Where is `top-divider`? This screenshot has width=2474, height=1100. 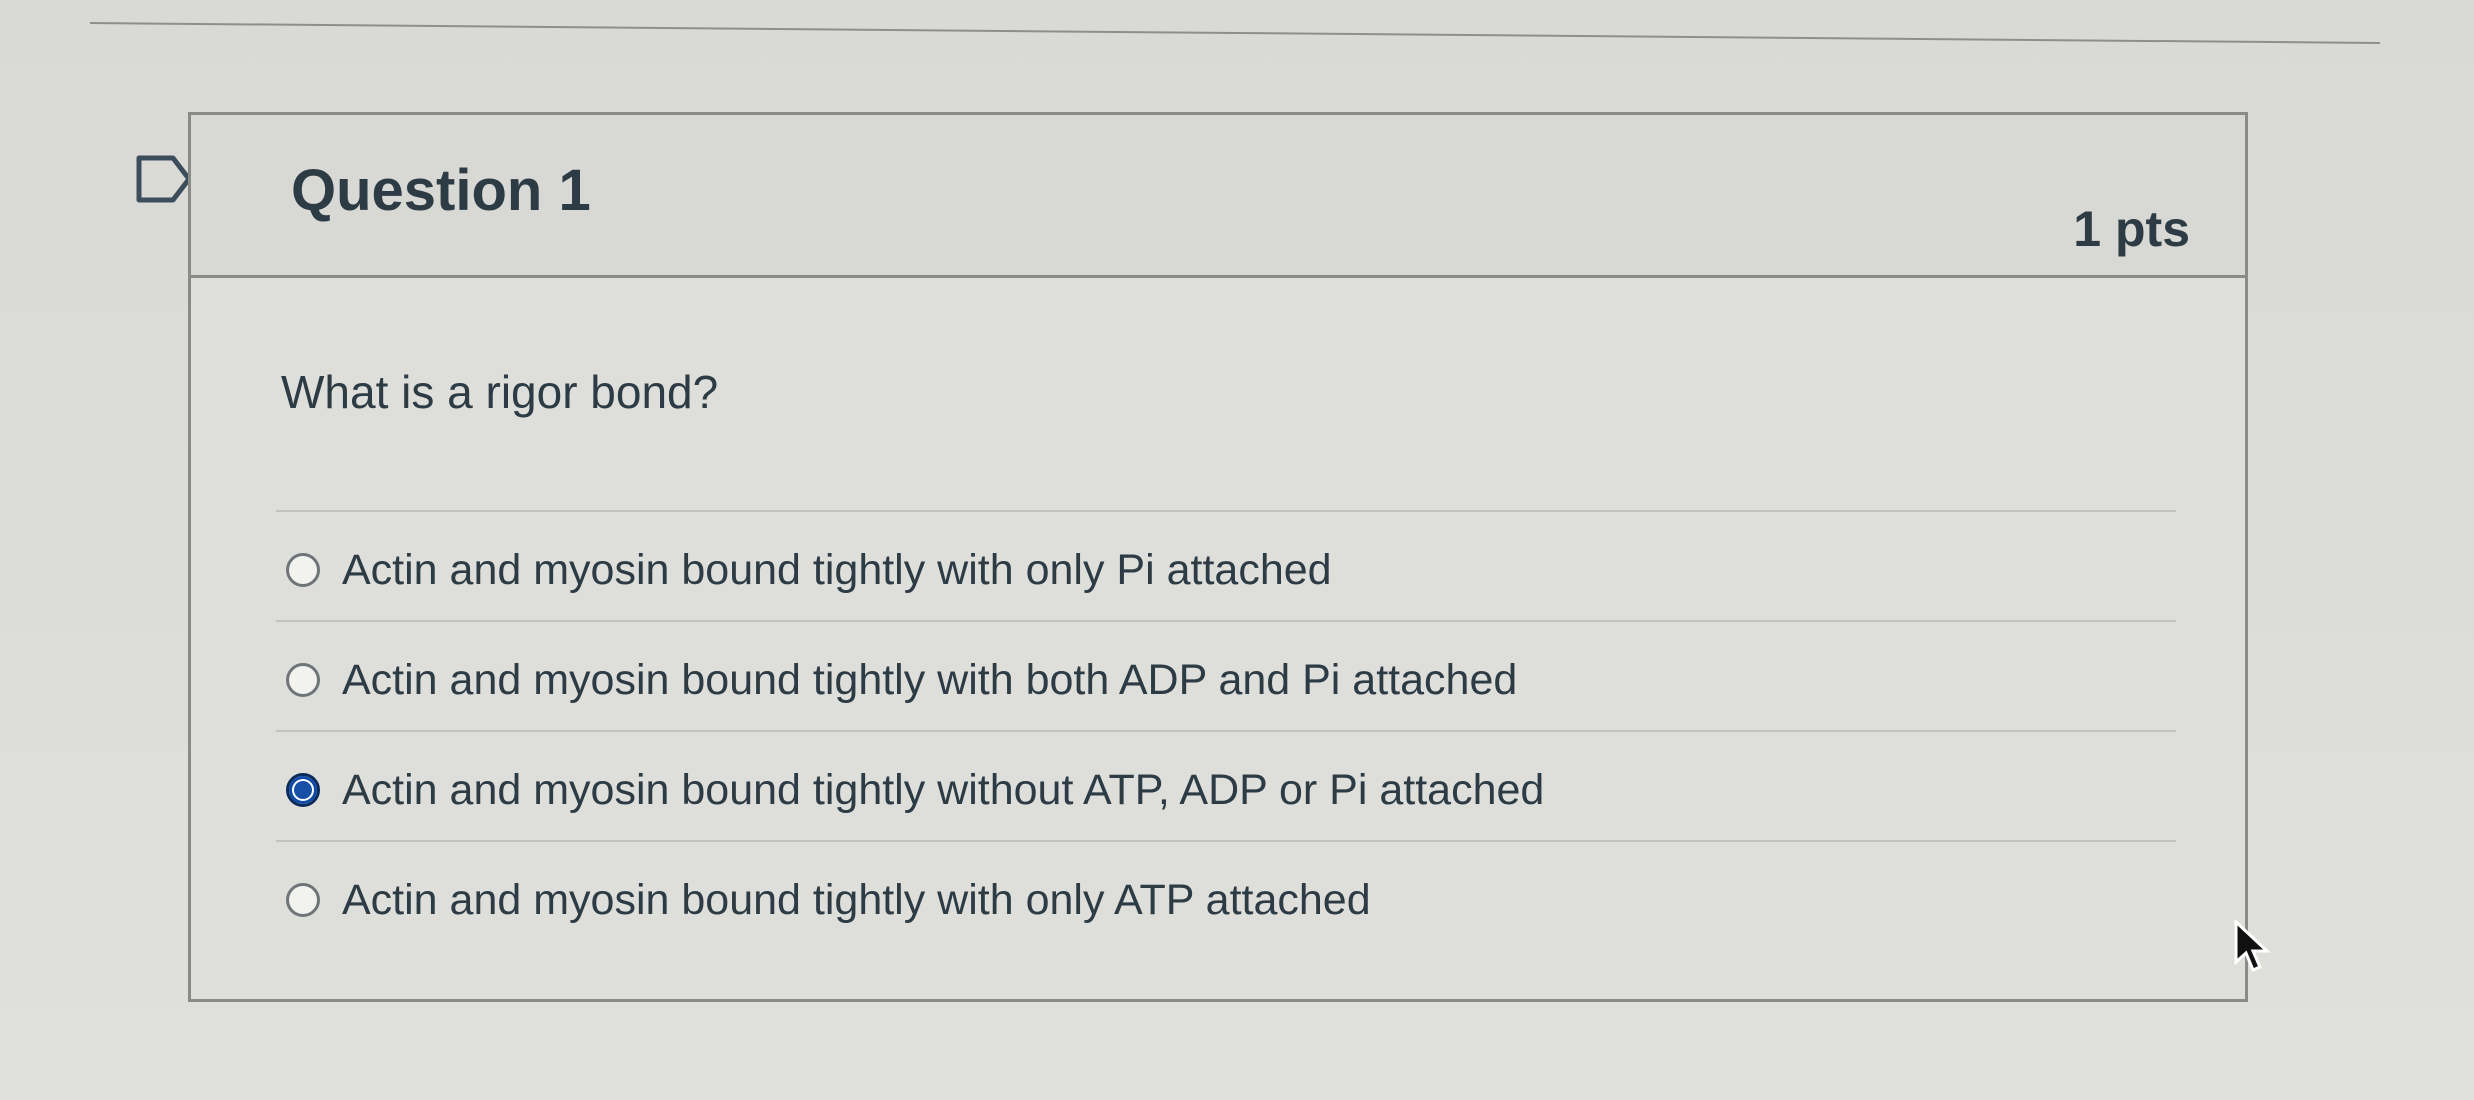 top-divider is located at coordinates (1234, 33).